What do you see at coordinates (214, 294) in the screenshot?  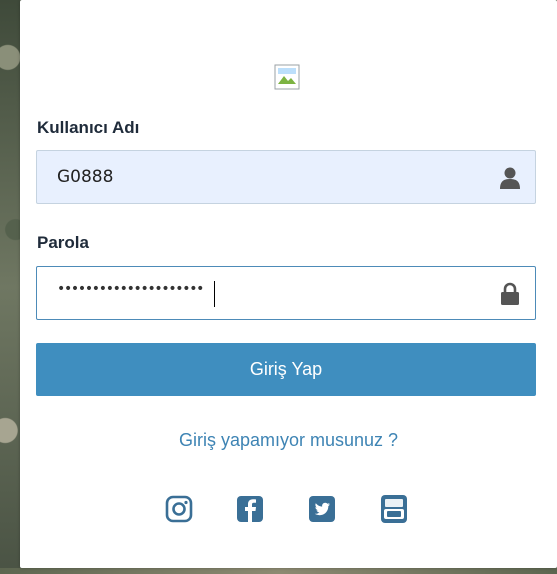 I see `text-caret` at bounding box center [214, 294].